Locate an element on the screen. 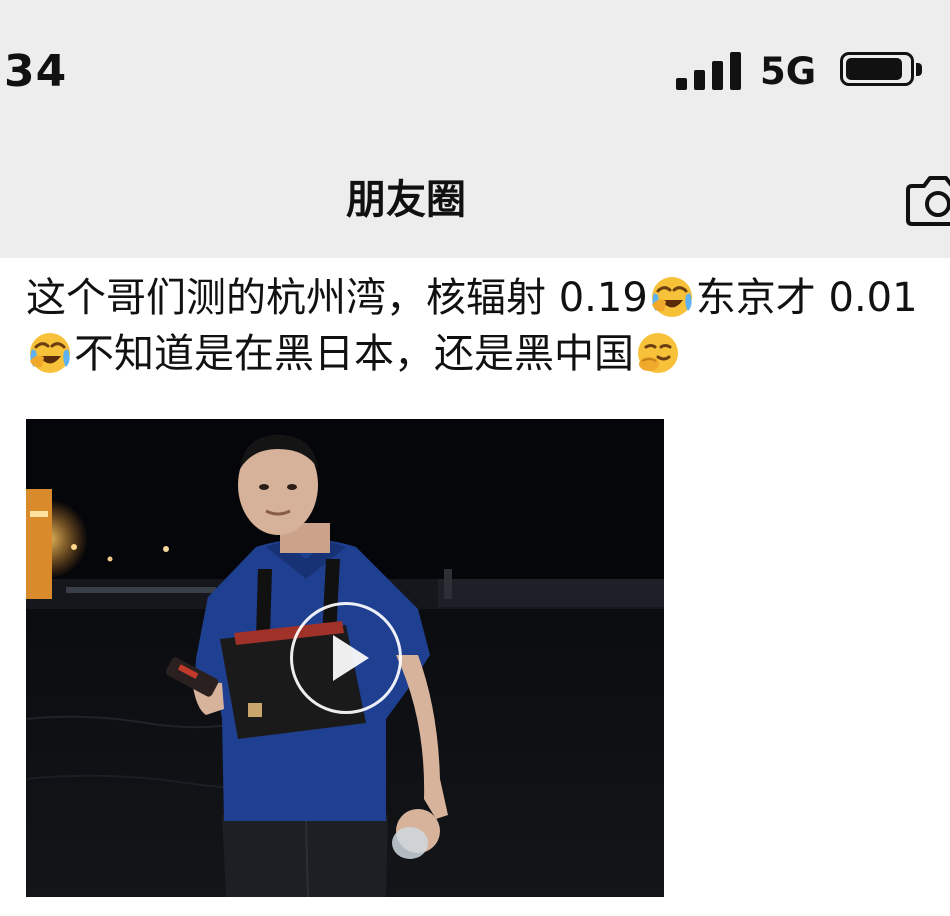 Image resolution: width=950 pixels, height=916 pixels. smirk-face-emoji-icon is located at coordinates (658, 353).